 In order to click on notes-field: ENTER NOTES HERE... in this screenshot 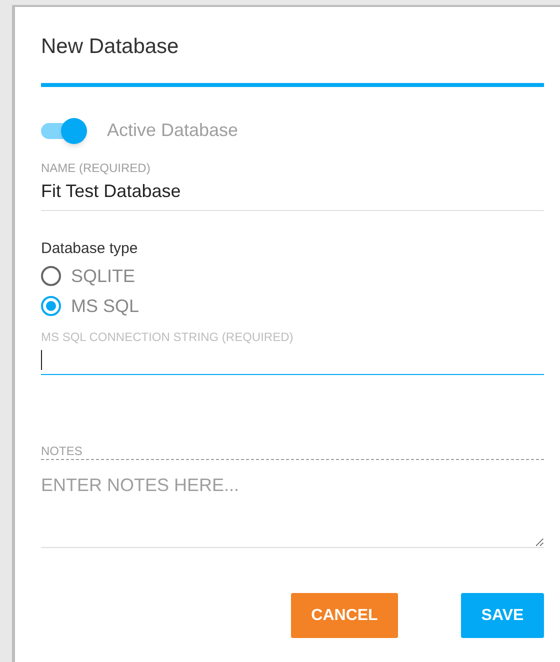, I will do `click(292, 504)`.